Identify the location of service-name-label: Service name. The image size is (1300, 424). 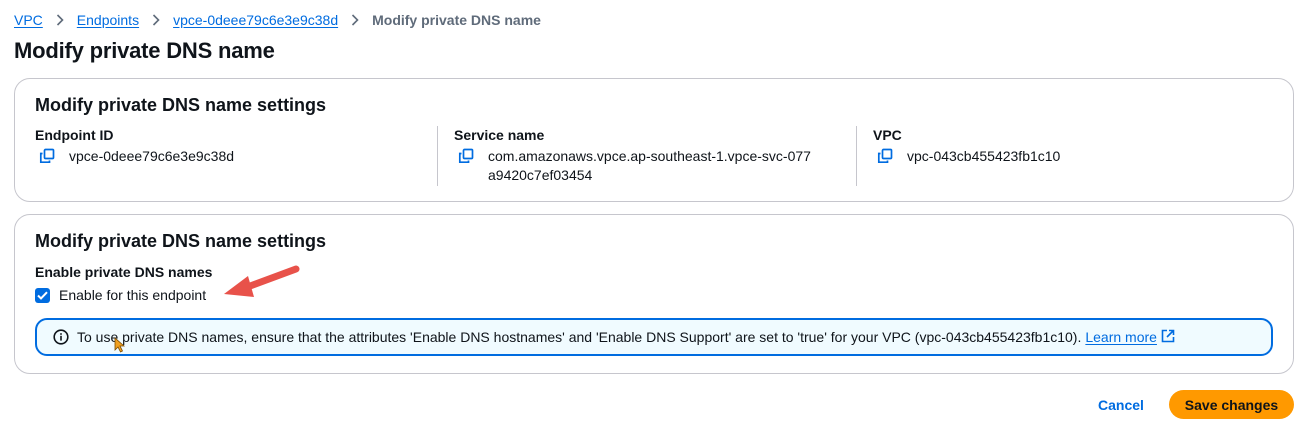
(499, 135).